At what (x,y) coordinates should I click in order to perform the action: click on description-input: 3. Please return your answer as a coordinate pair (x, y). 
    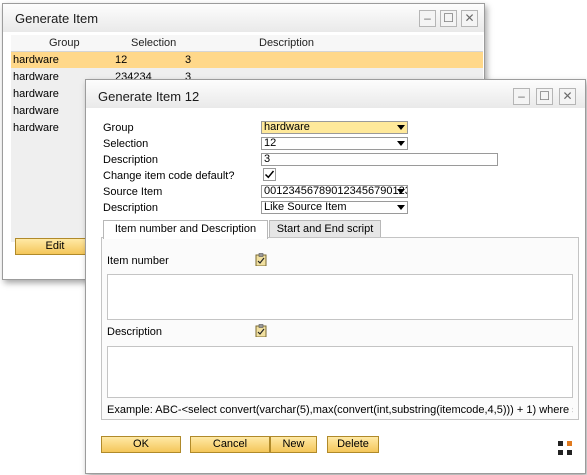
    Looking at the image, I should click on (379, 159).